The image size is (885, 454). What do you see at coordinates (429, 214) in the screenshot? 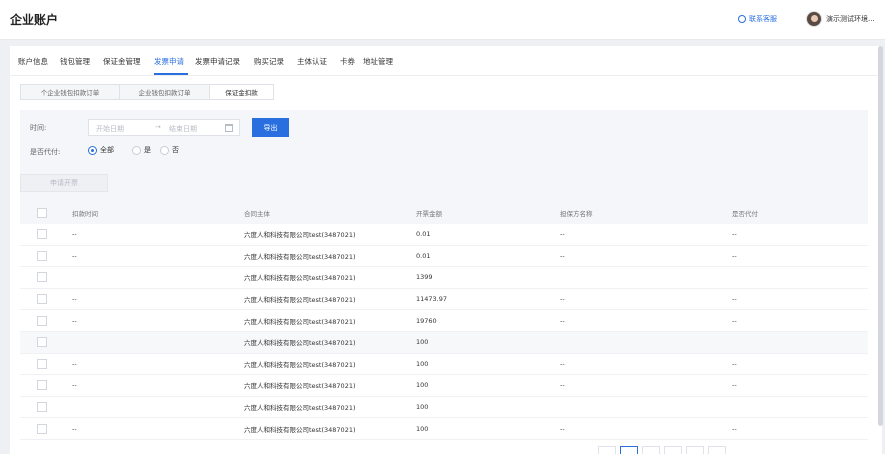
I see `col-invoice-amount: 开票金额` at bounding box center [429, 214].